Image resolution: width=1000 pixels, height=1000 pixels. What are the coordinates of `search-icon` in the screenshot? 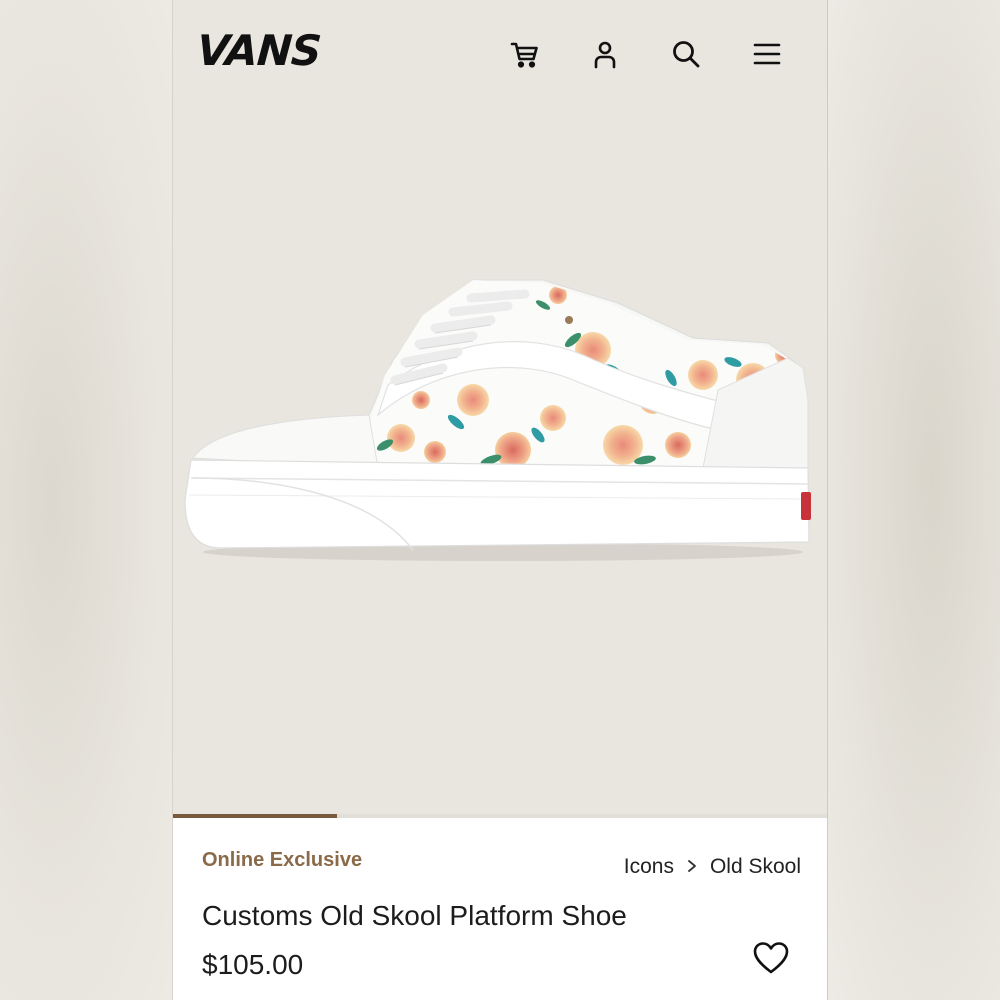 It's located at (686, 54).